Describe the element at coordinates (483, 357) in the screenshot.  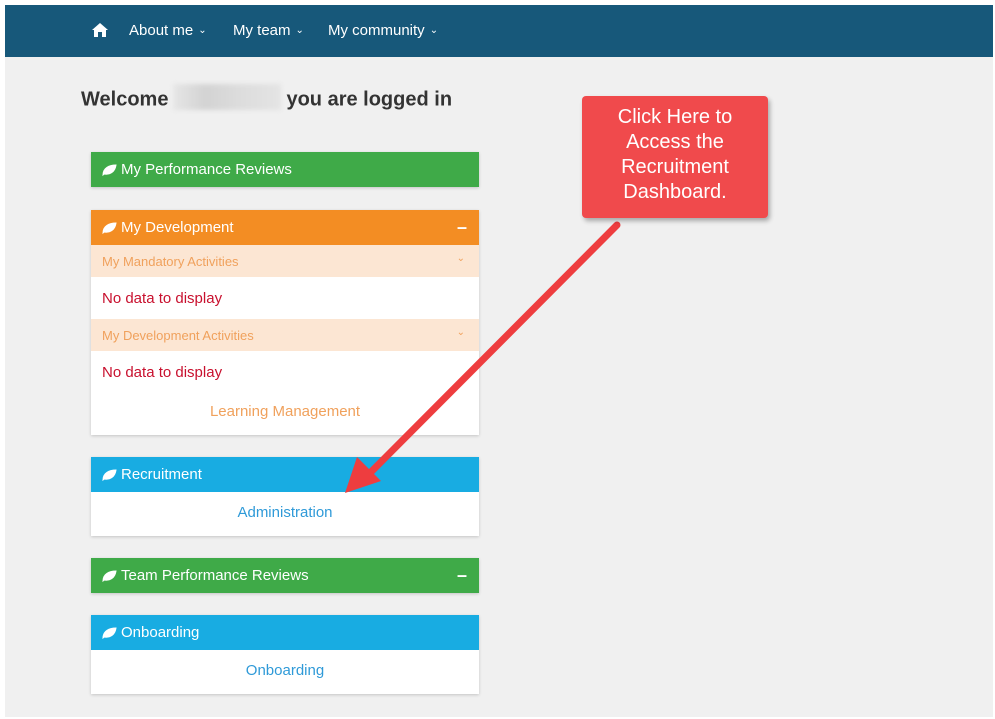
I see `annotation-arrow` at that location.